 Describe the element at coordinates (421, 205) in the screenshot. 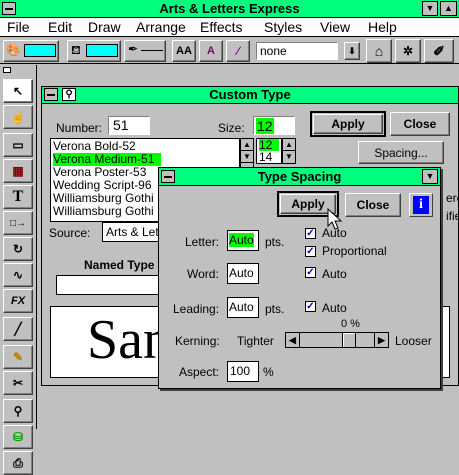

I see `info-button: i` at that location.